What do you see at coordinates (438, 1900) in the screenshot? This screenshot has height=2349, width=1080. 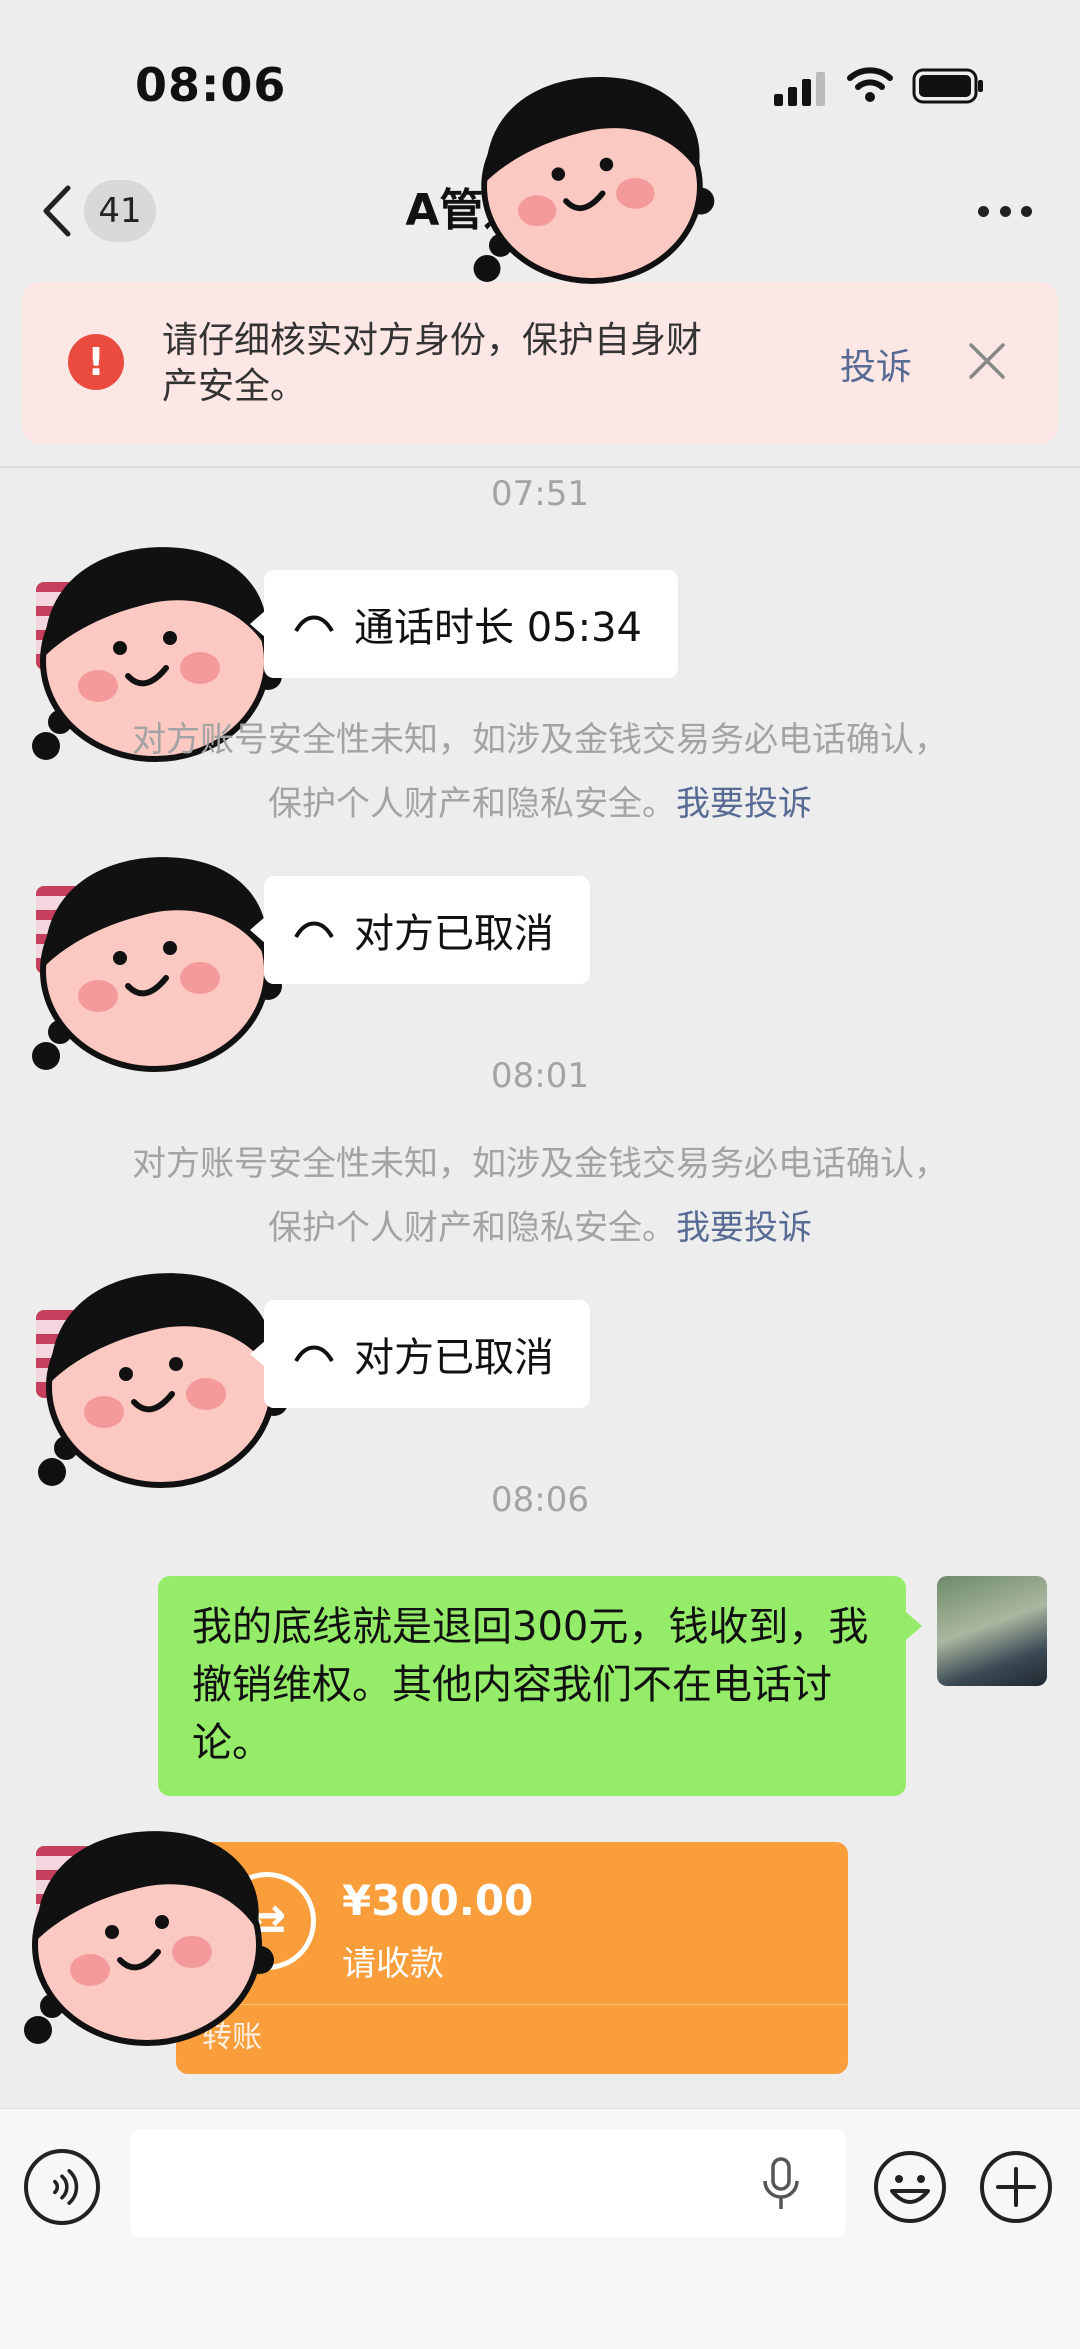 I see `transfer-amount: ¥300.00` at bounding box center [438, 1900].